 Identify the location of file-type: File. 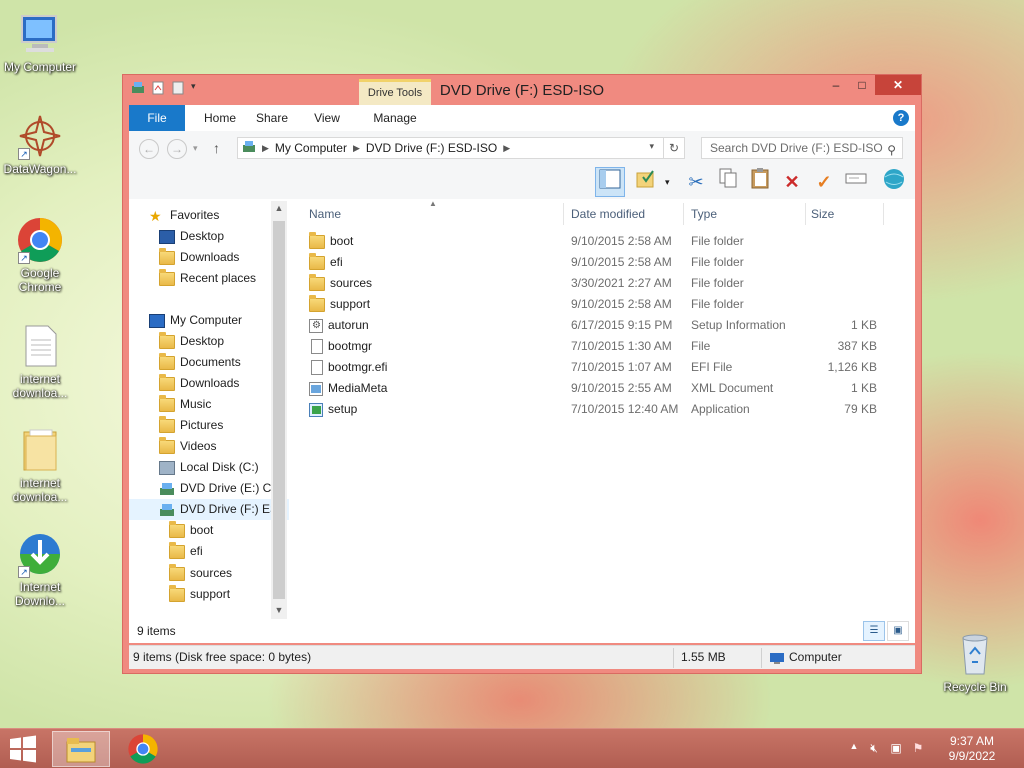
(701, 346).